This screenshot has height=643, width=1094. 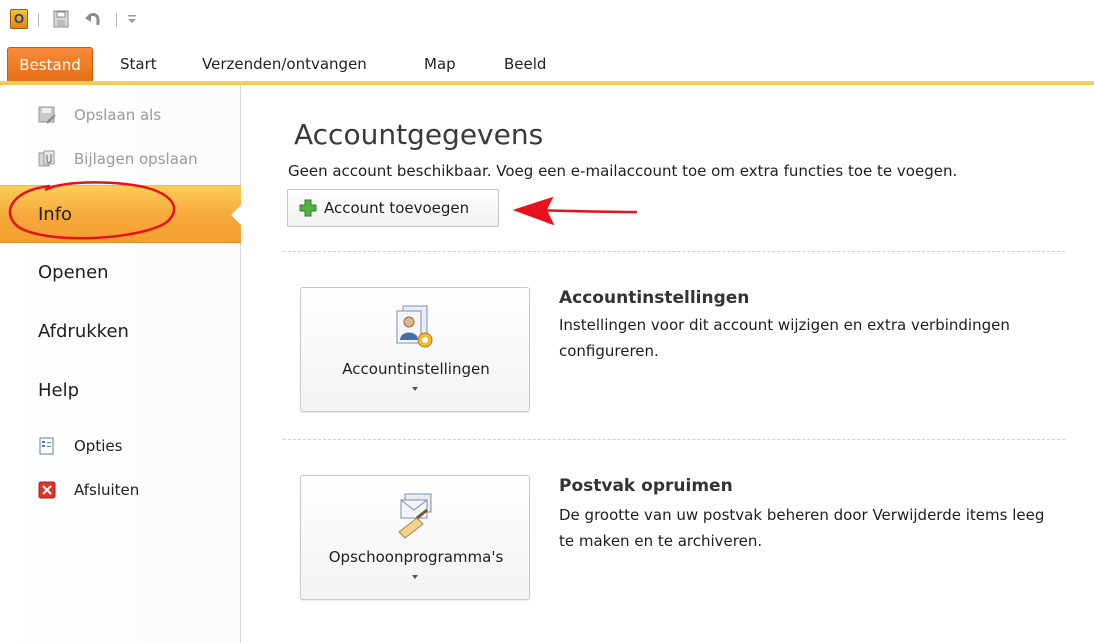 What do you see at coordinates (308, 208) in the screenshot?
I see `plus-icon` at bounding box center [308, 208].